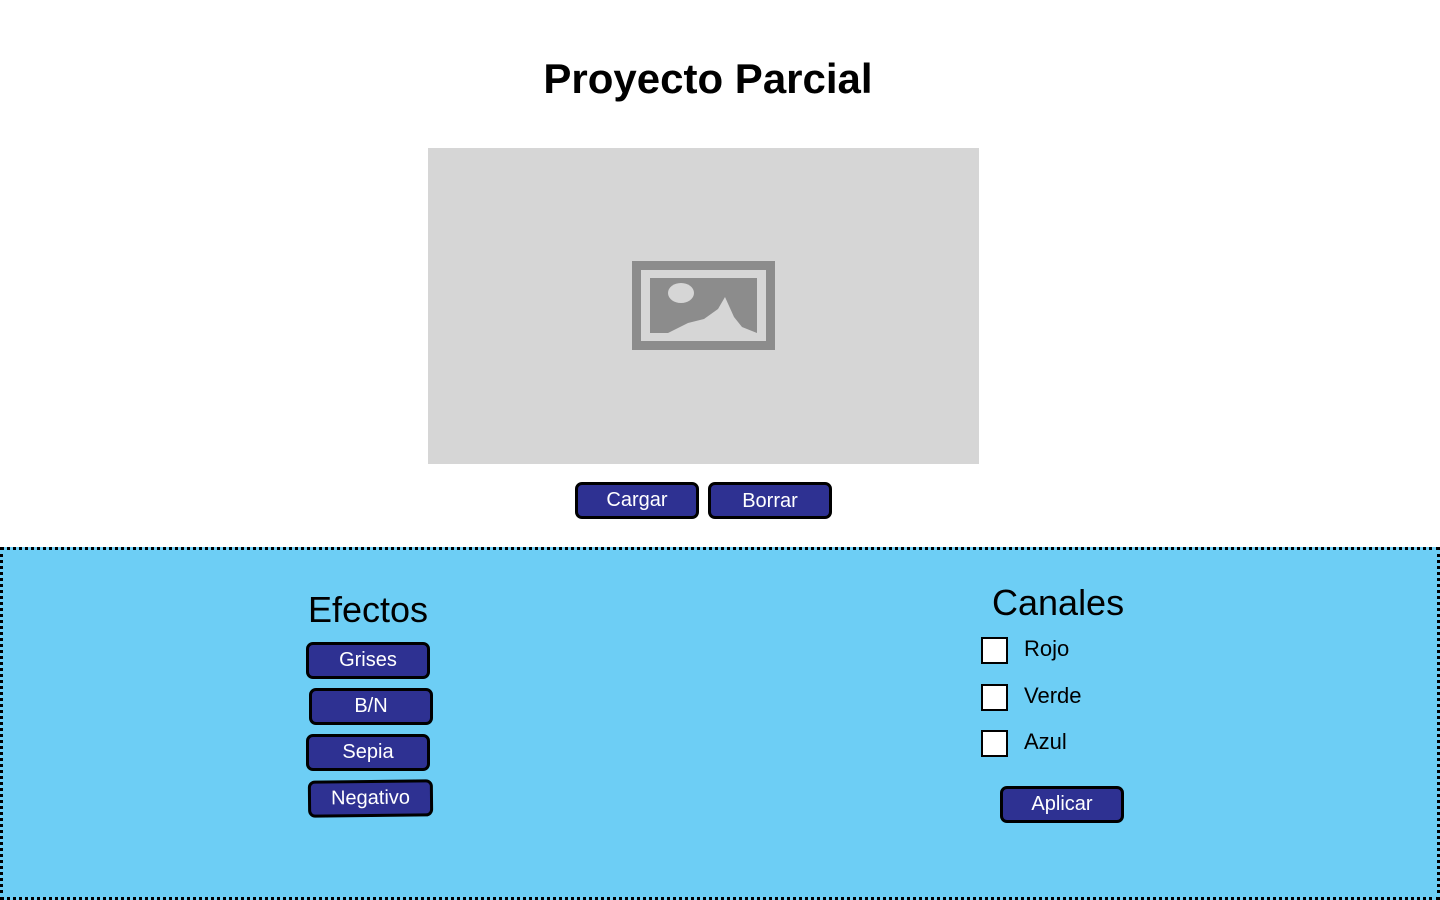 Image resolution: width=1440 pixels, height=900 pixels. Describe the element at coordinates (770, 500) in the screenshot. I see `clear-button: Borrar` at that location.